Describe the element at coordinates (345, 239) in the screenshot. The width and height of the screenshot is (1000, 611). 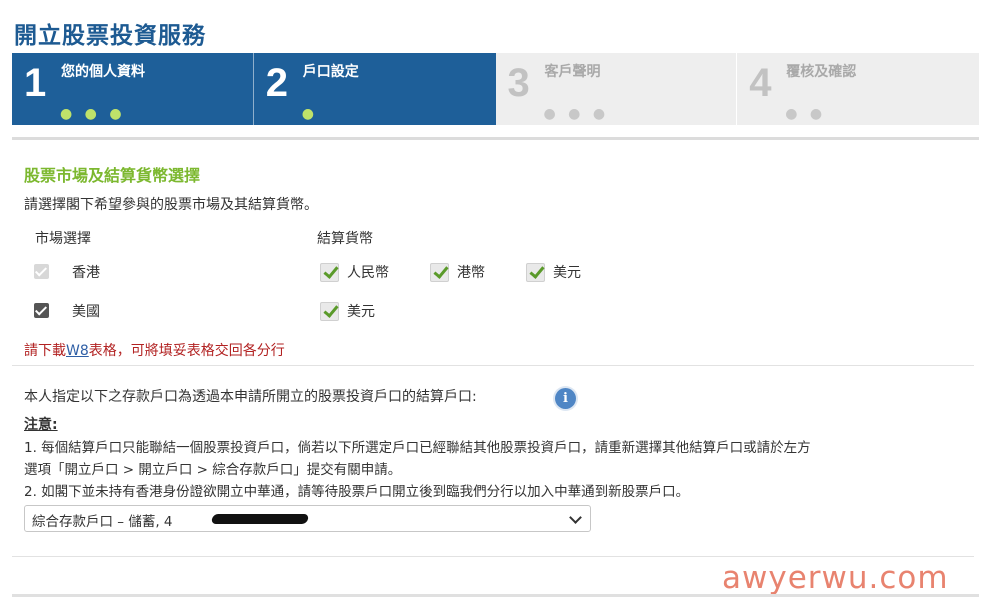
I see `currency-column-header: 結算貨幣` at that location.